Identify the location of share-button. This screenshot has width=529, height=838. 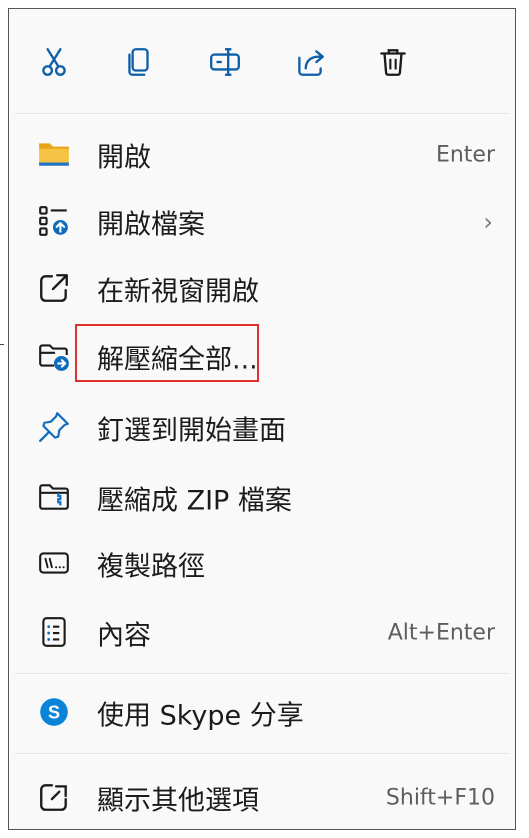
(310, 62).